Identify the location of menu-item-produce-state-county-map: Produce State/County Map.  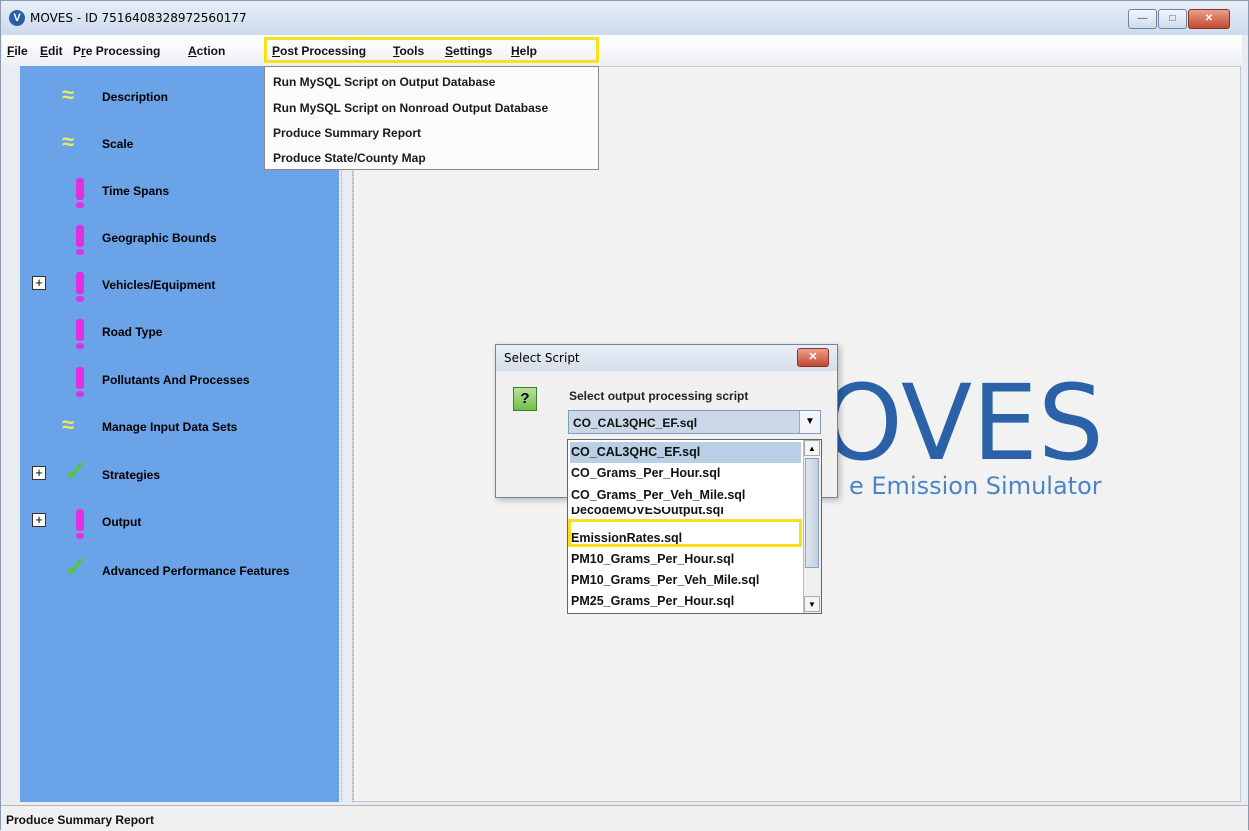
(349, 158).